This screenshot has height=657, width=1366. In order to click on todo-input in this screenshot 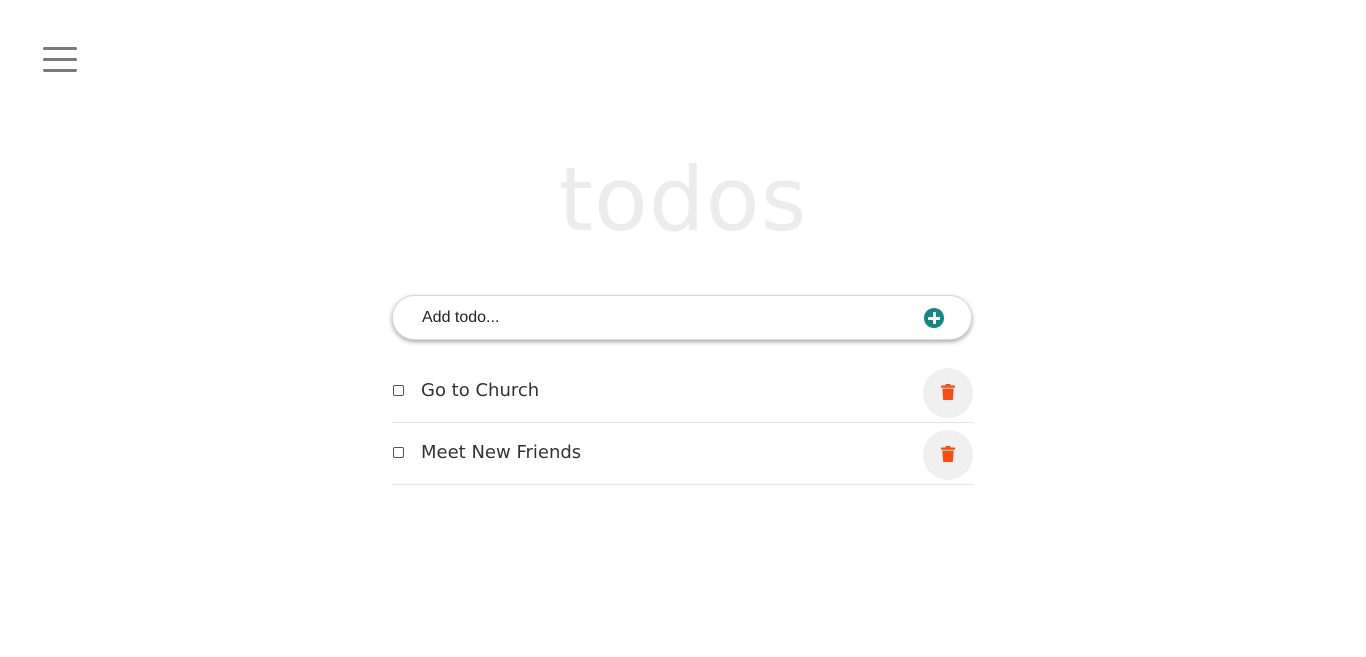, I will do `click(662, 318)`.